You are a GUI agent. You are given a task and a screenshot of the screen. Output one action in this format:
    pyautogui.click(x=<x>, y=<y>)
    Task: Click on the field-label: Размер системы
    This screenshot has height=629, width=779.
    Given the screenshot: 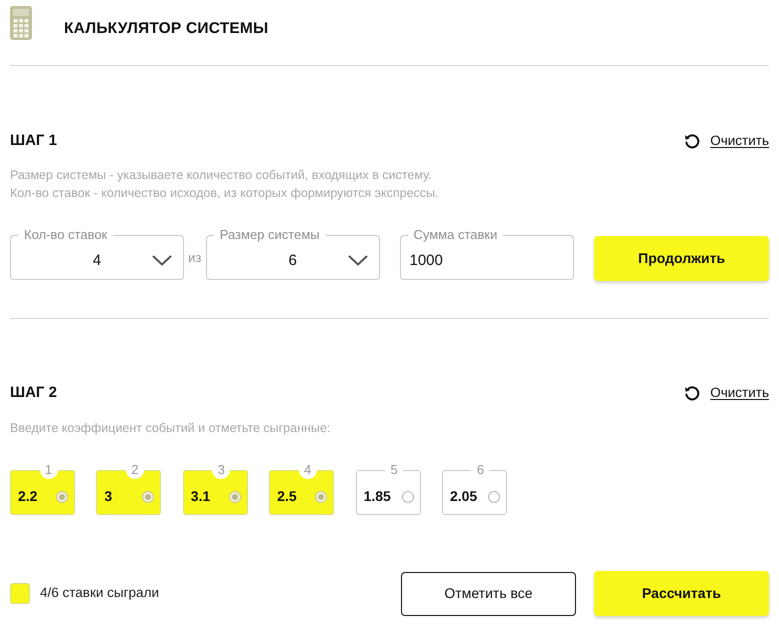 What is the action you would take?
    pyautogui.click(x=269, y=235)
    